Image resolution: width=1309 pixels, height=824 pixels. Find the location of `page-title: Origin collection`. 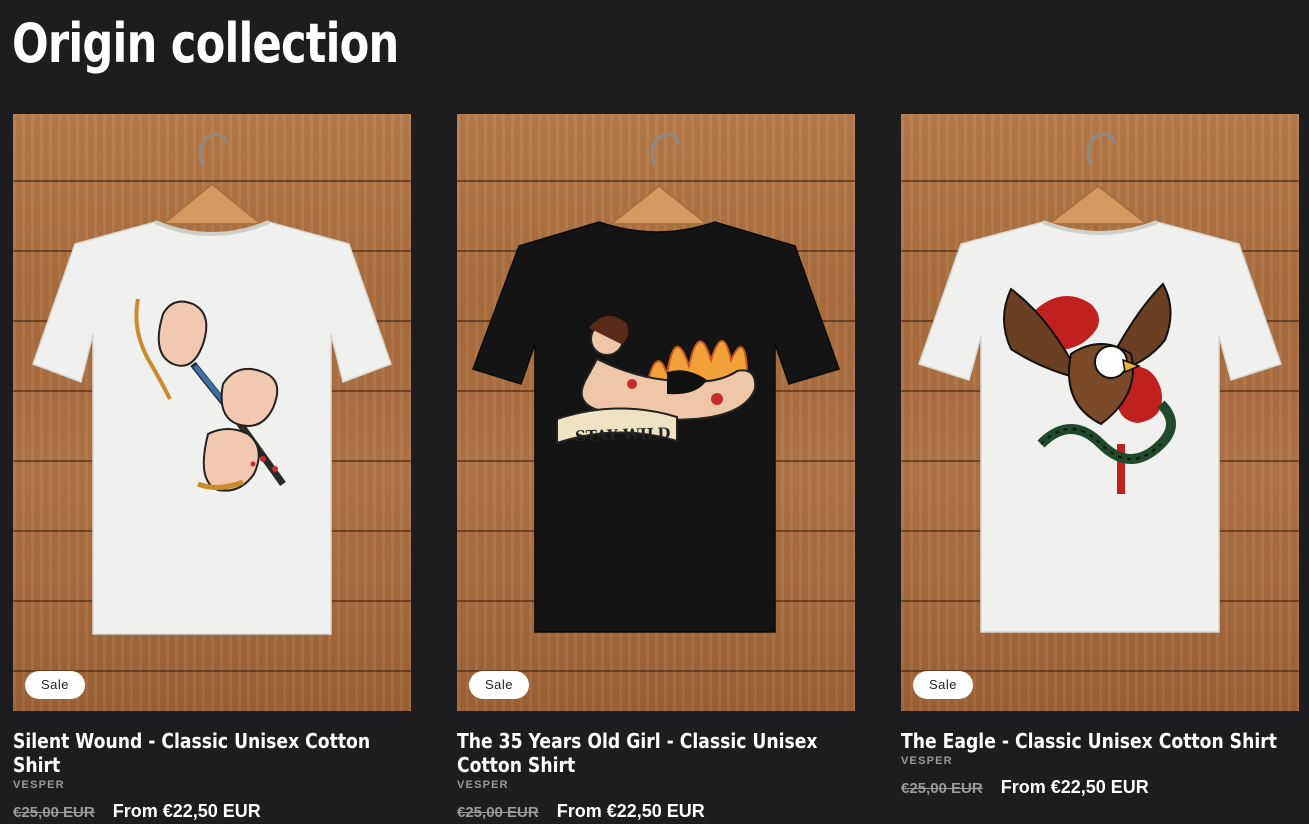

page-title: Origin collection is located at coordinates (205, 43).